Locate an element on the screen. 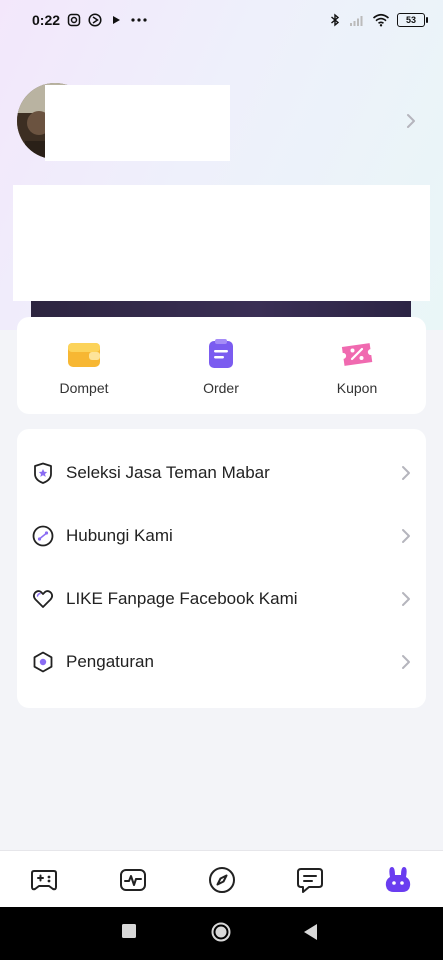  coupon-label: Kupon is located at coordinates (357, 388).